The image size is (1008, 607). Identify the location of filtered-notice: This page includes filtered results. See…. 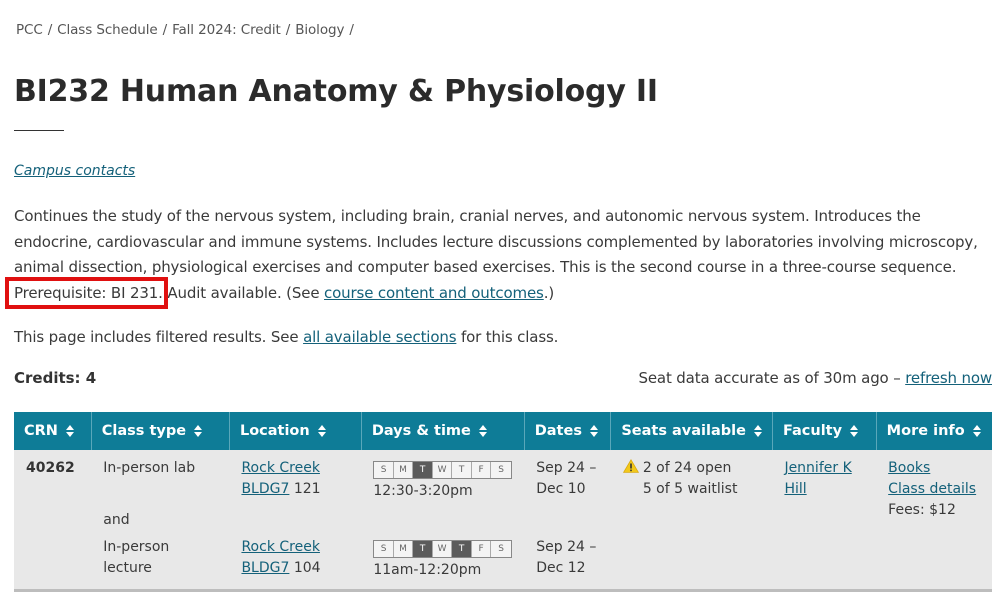
(286, 337).